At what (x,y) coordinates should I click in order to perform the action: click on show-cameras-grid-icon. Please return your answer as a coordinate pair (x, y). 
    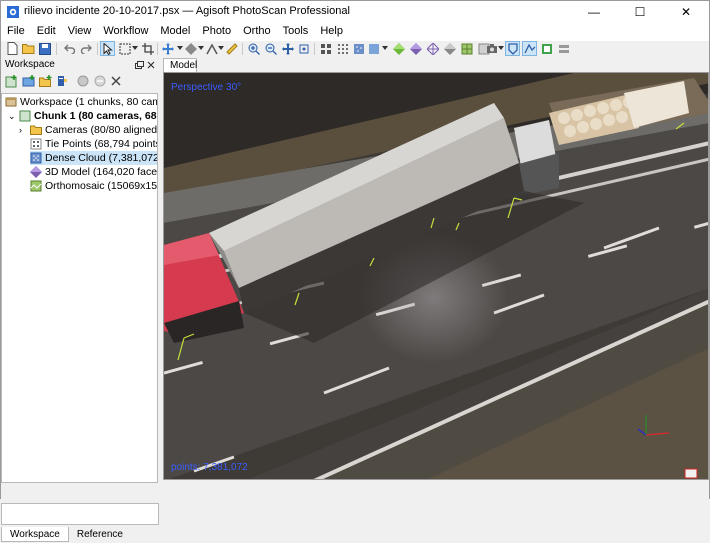
    Looking at the image, I should click on (325, 48).